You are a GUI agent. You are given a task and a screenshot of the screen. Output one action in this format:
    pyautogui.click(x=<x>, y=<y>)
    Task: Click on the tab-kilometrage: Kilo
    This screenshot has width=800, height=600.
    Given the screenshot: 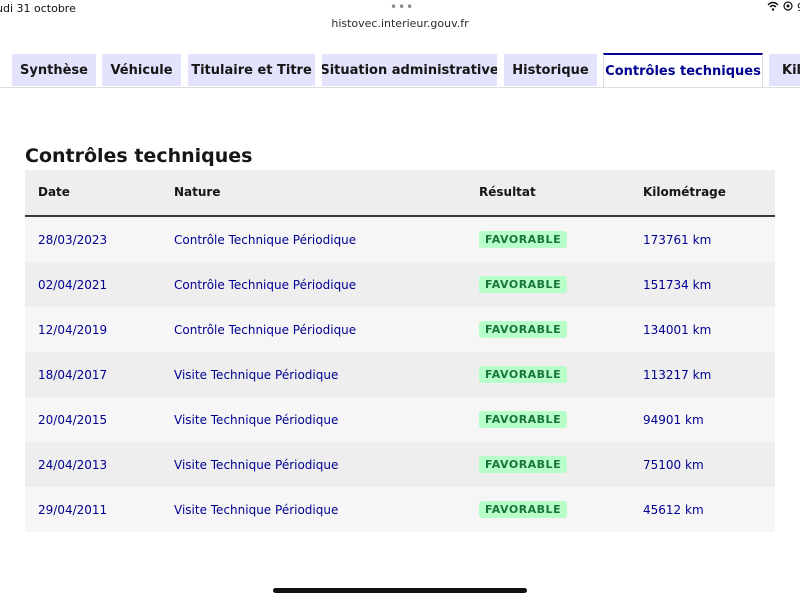 What is the action you would take?
    pyautogui.click(x=784, y=70)
    